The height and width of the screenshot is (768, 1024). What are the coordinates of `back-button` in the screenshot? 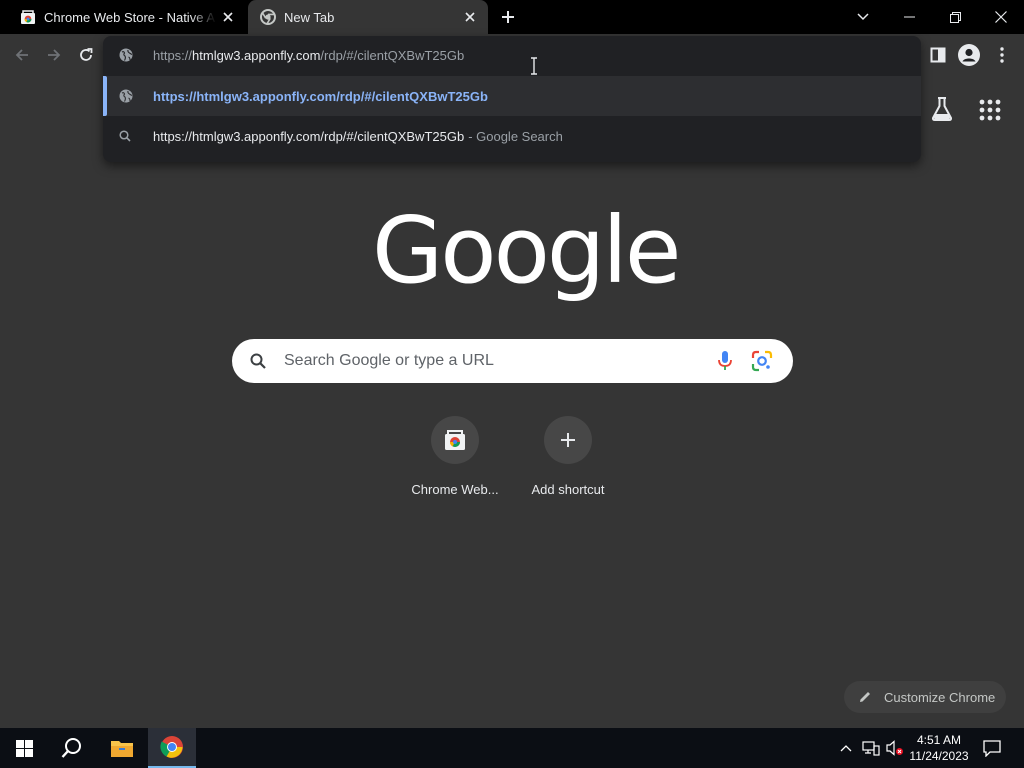 It's located at (22, 55).